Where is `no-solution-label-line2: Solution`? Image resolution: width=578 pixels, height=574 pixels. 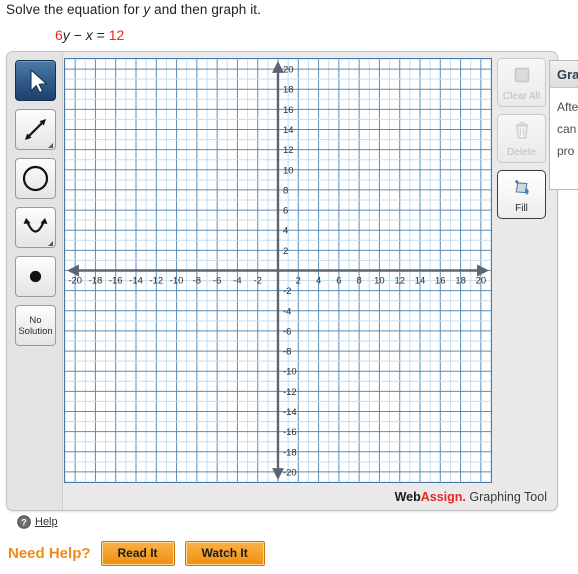
no-solution-label-line2: Solution is located at coordinates (35, 331).